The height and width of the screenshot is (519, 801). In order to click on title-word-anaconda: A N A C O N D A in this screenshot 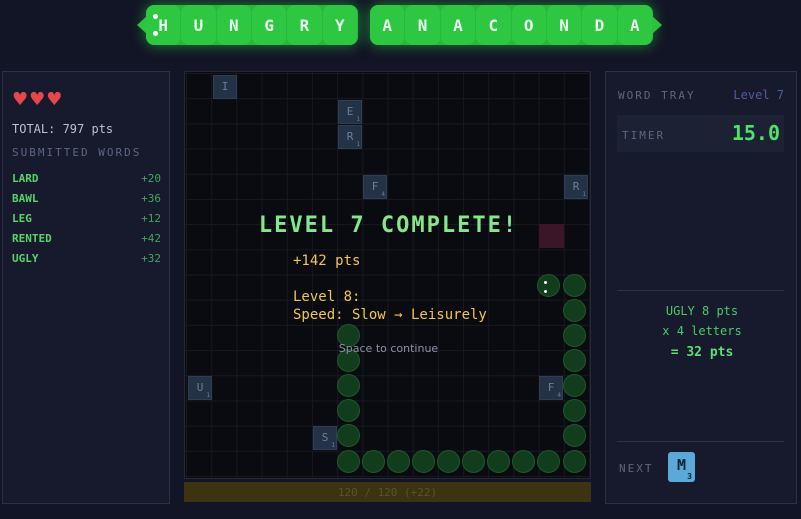, I will do `click(511, 25)`.